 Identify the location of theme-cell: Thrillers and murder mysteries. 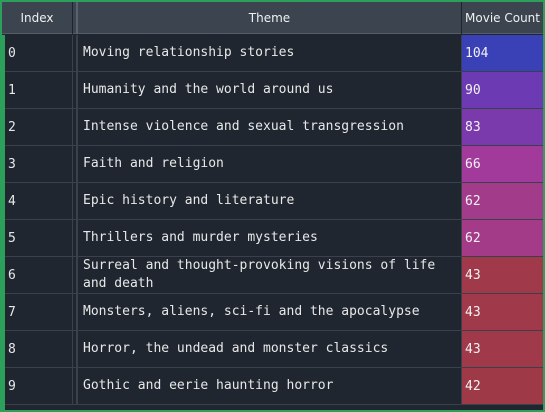
(269, 238).